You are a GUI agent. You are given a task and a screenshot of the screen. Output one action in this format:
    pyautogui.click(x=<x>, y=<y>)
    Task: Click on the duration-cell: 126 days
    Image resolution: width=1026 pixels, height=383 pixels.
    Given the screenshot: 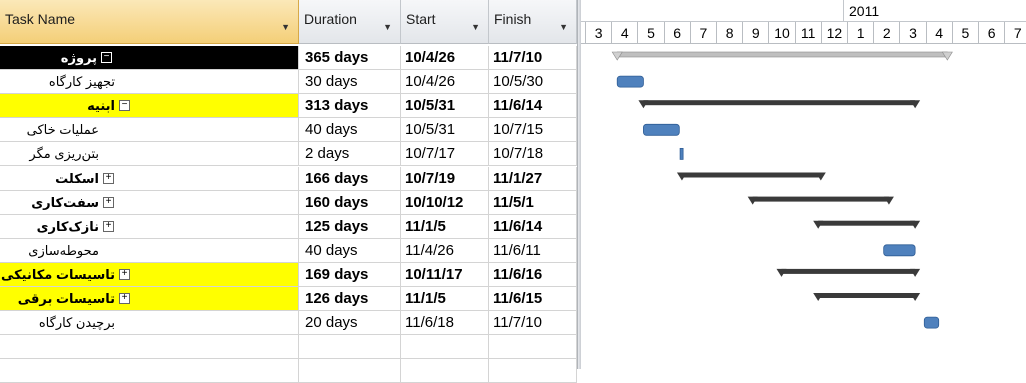 What is the action you would take?
    pyautogui.click(x=350, y=299)
    